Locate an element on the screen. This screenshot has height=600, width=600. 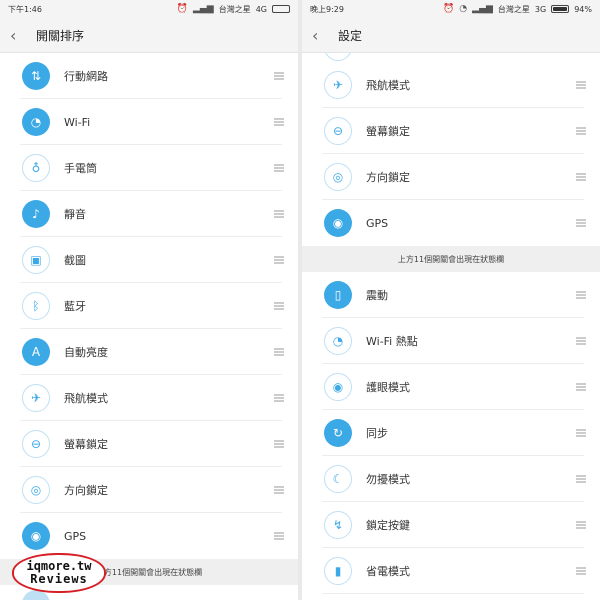
mobile-data-icon: ⇅ is located at coordinates (36, 76).